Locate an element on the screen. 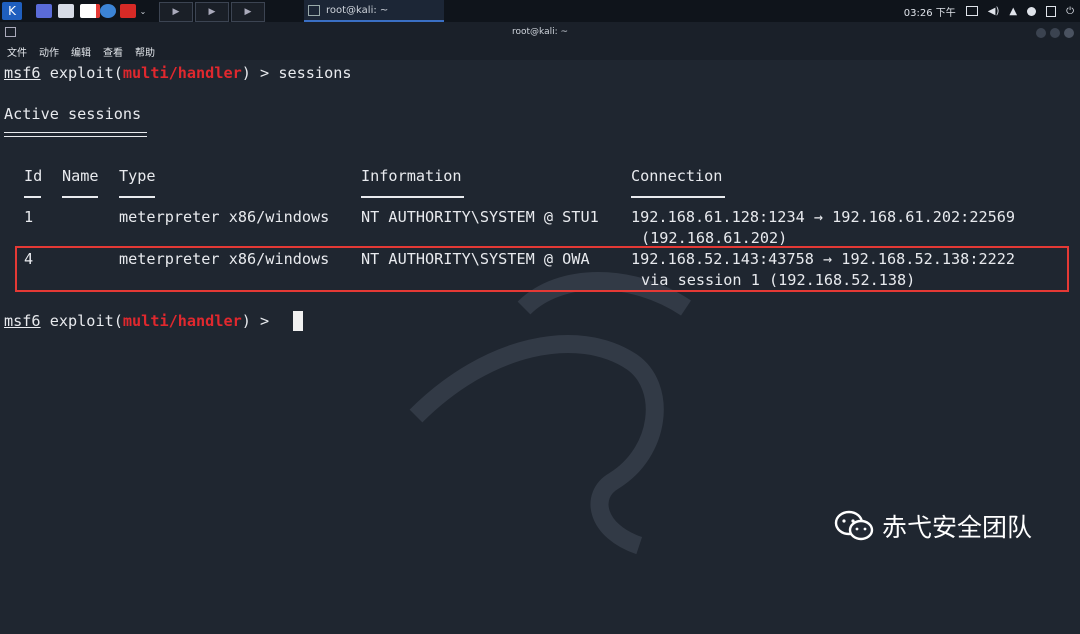 Image resolution: width=1080 pixels, height=634 pixels. kali-menu-icon: K is located at coordinates (12, 11).